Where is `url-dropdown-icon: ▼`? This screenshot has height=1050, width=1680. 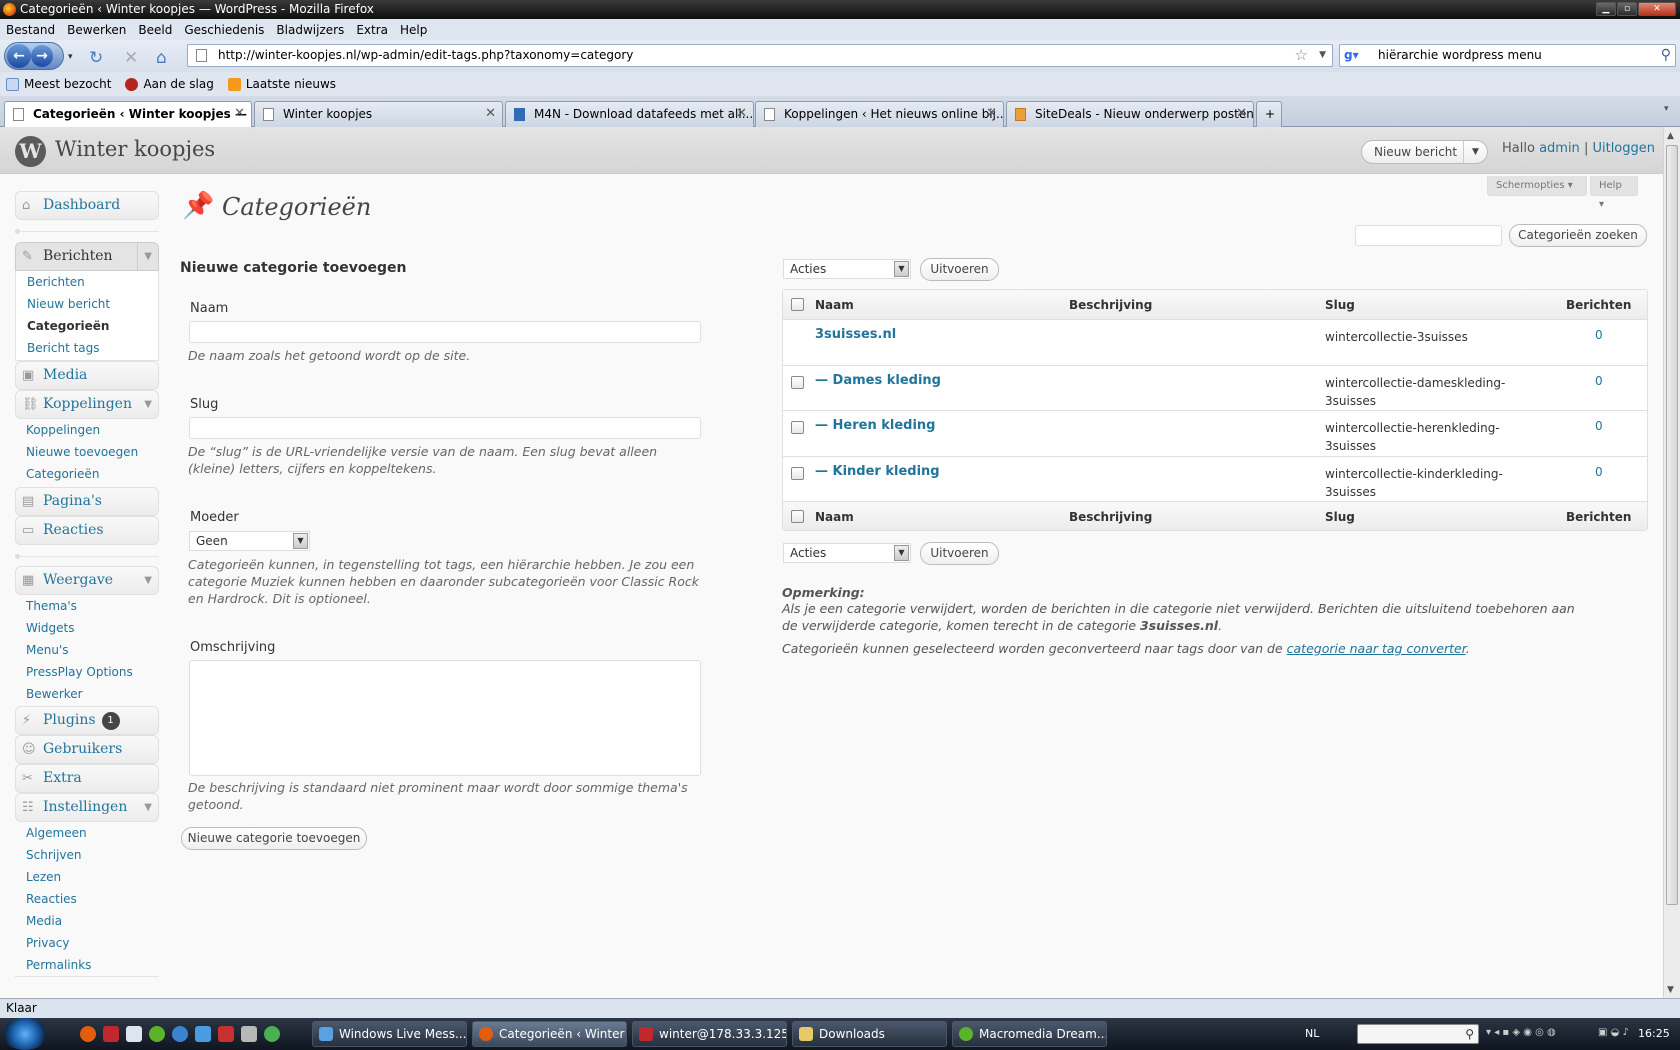
url-dropdown-icon: ▼ is located at coordinates (1322, 55).